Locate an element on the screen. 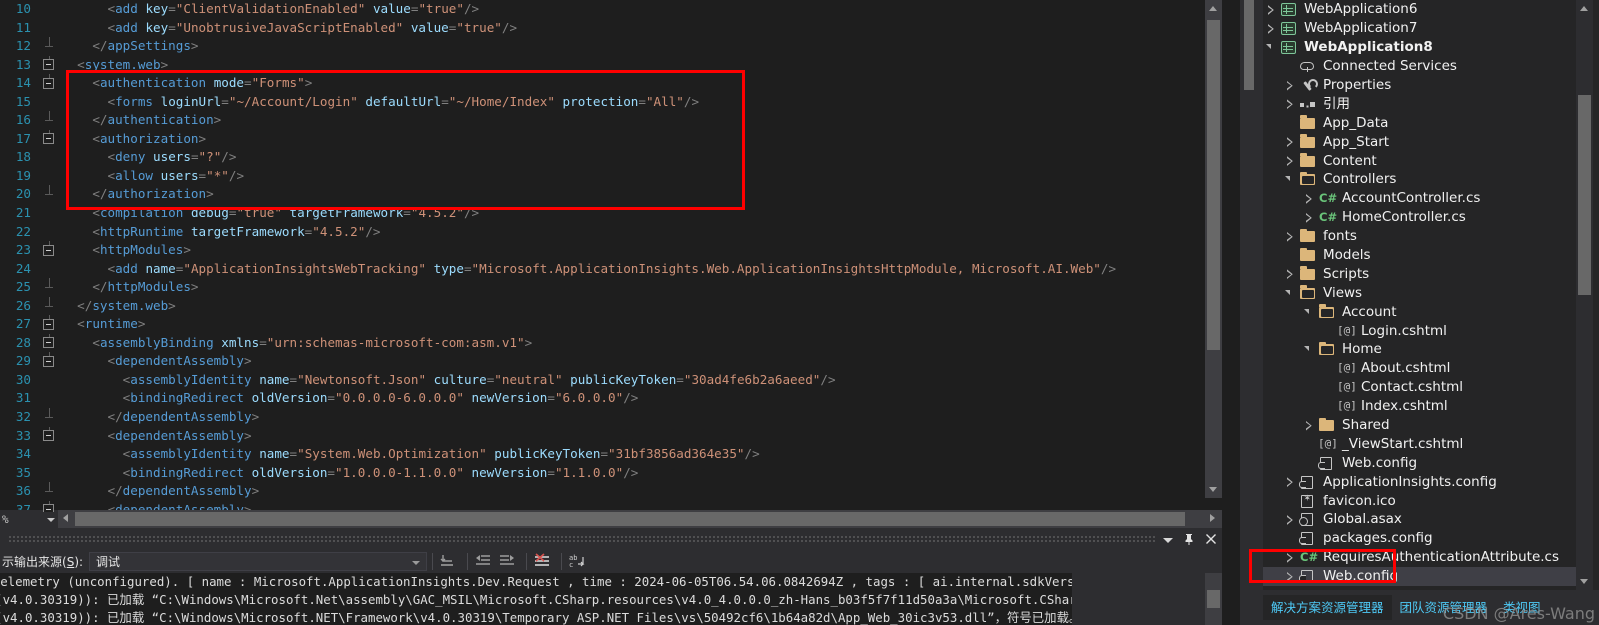  tree-item-global-asax: Global.asax is located at coordinates (1419, 519).